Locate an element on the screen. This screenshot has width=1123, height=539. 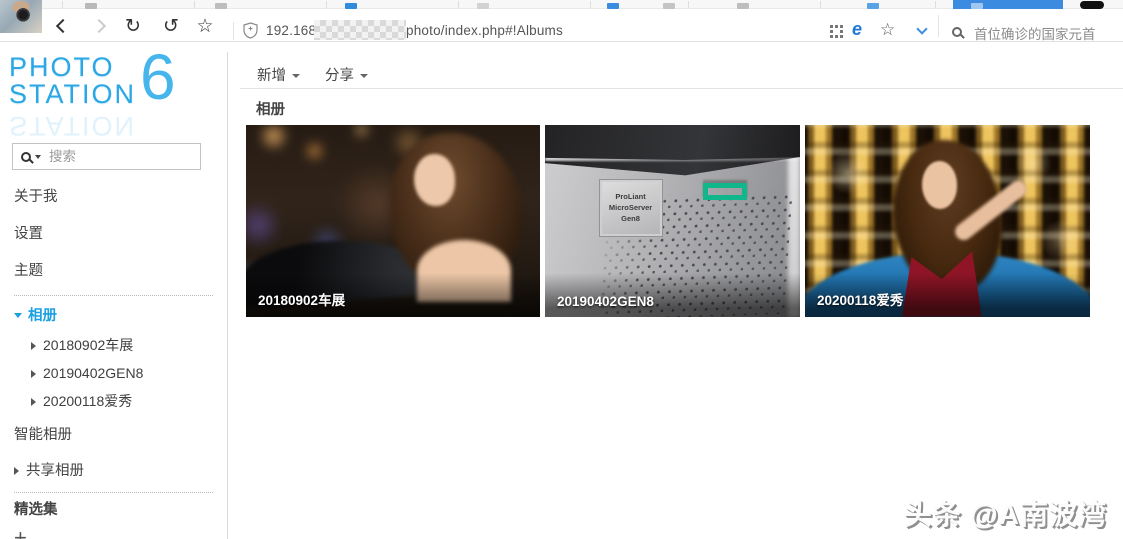
back-button is located at coordinates (63, 26).